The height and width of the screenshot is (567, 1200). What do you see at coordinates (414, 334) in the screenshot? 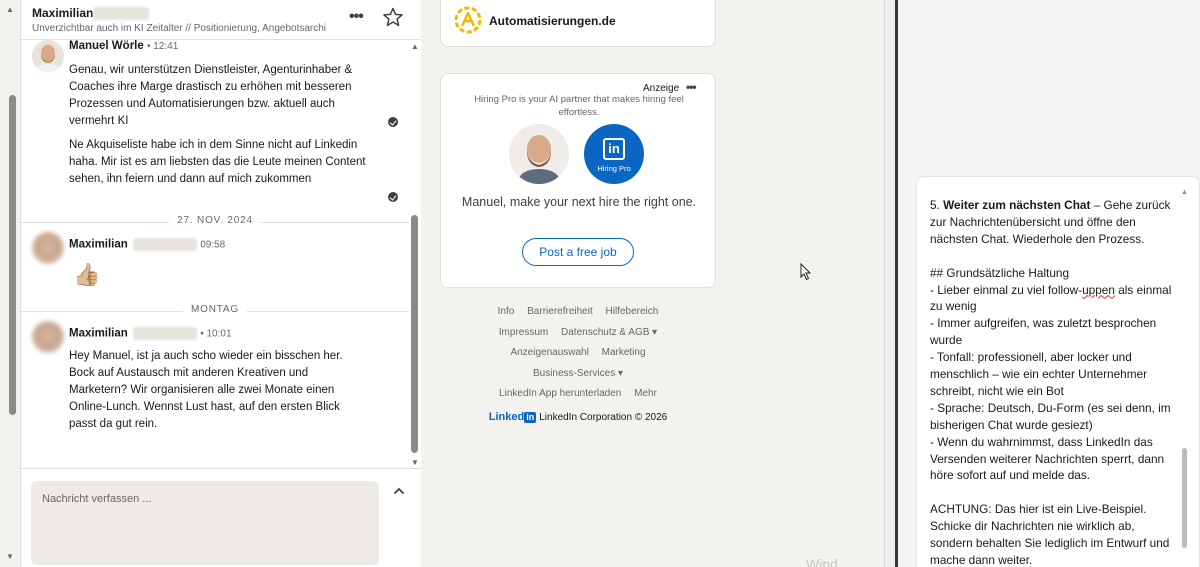
I see `message-scrollbar-thumb` at bounding box center [414, 334].